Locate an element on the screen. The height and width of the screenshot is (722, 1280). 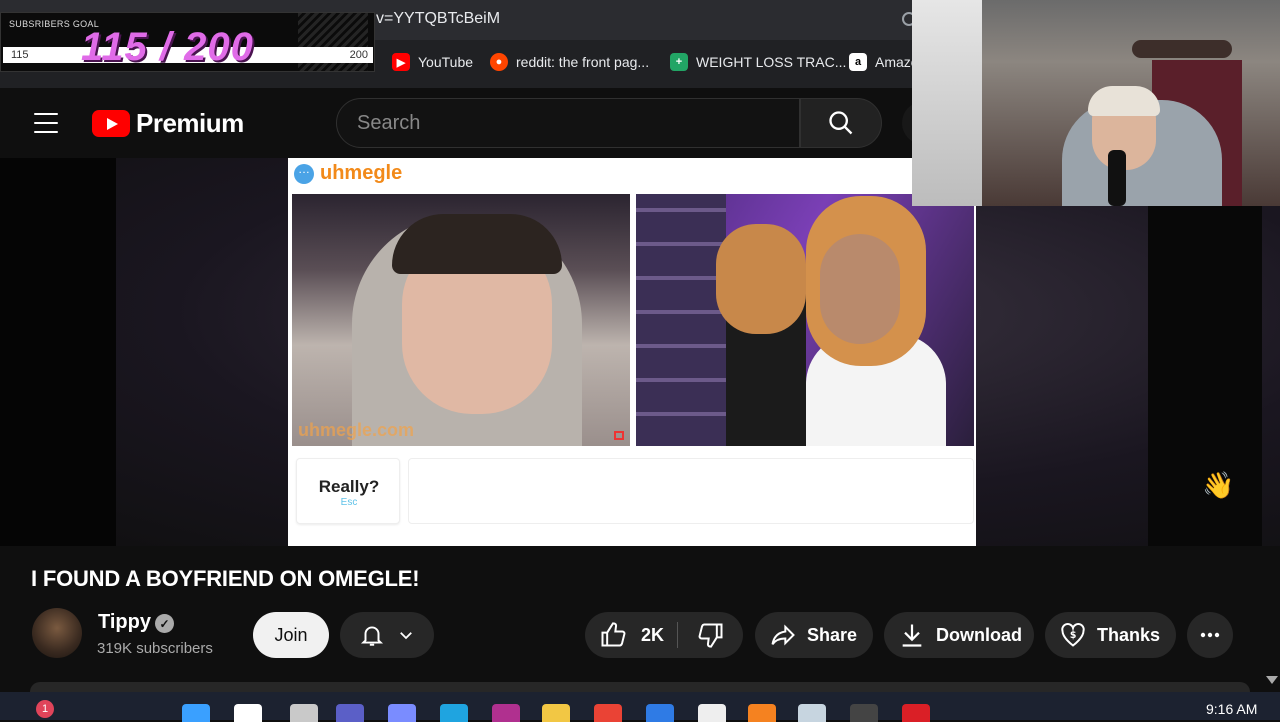
subscriber-goal-overlay: SUBSRIBERS GOAL 115 200 115 / 200 is located at coordinates (187, 42).